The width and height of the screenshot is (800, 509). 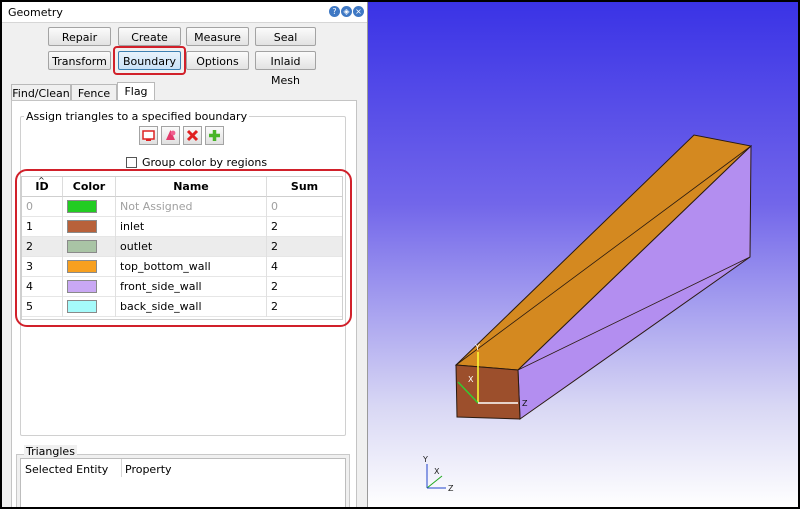 What do you see at coordinates (148, 135) in the screenshot?
I see `remove-boundary-icon` at bounding box center [148, 135].